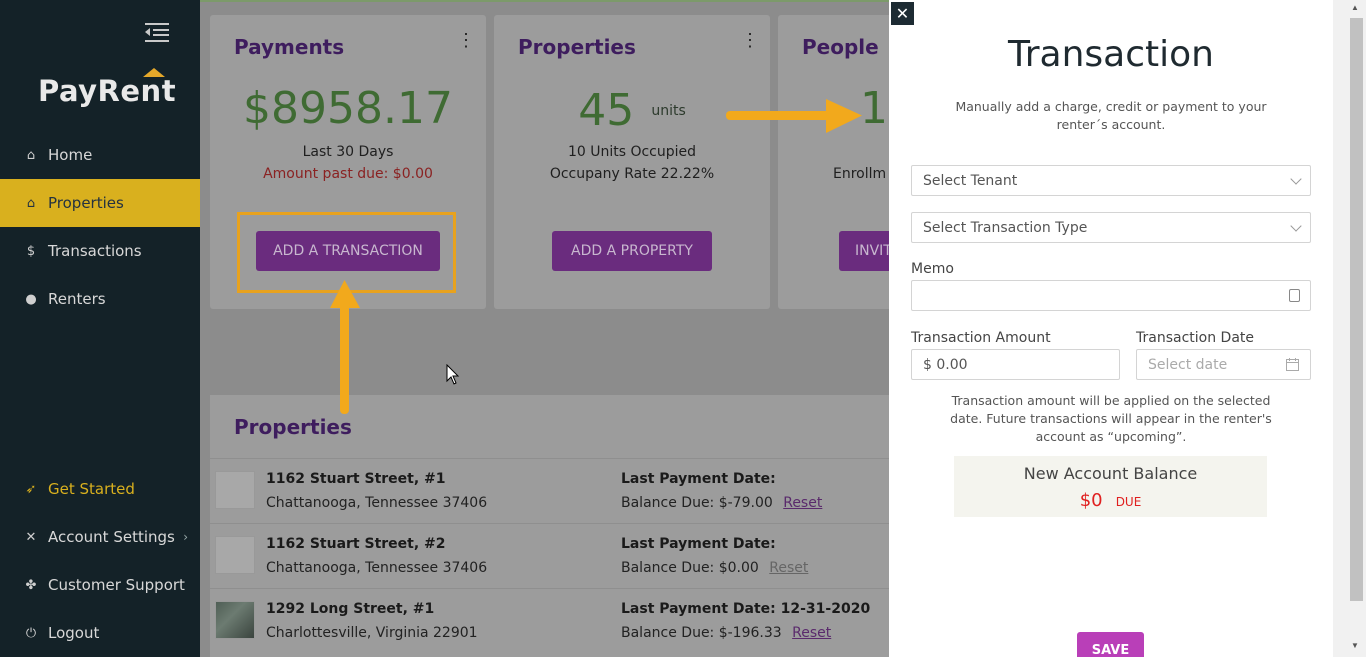 The width and height of the screenshot is (1366, 657). What do you see at coordinates (701, 633) in the screenshot?
I see `balance-due-text: Balance Due: $-196.33` at bounding box center [701, 633].